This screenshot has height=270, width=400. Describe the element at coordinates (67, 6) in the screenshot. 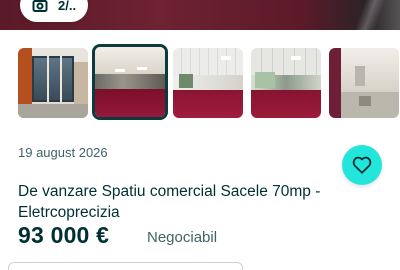

I see `photo-count-label: 2/..` at that location.